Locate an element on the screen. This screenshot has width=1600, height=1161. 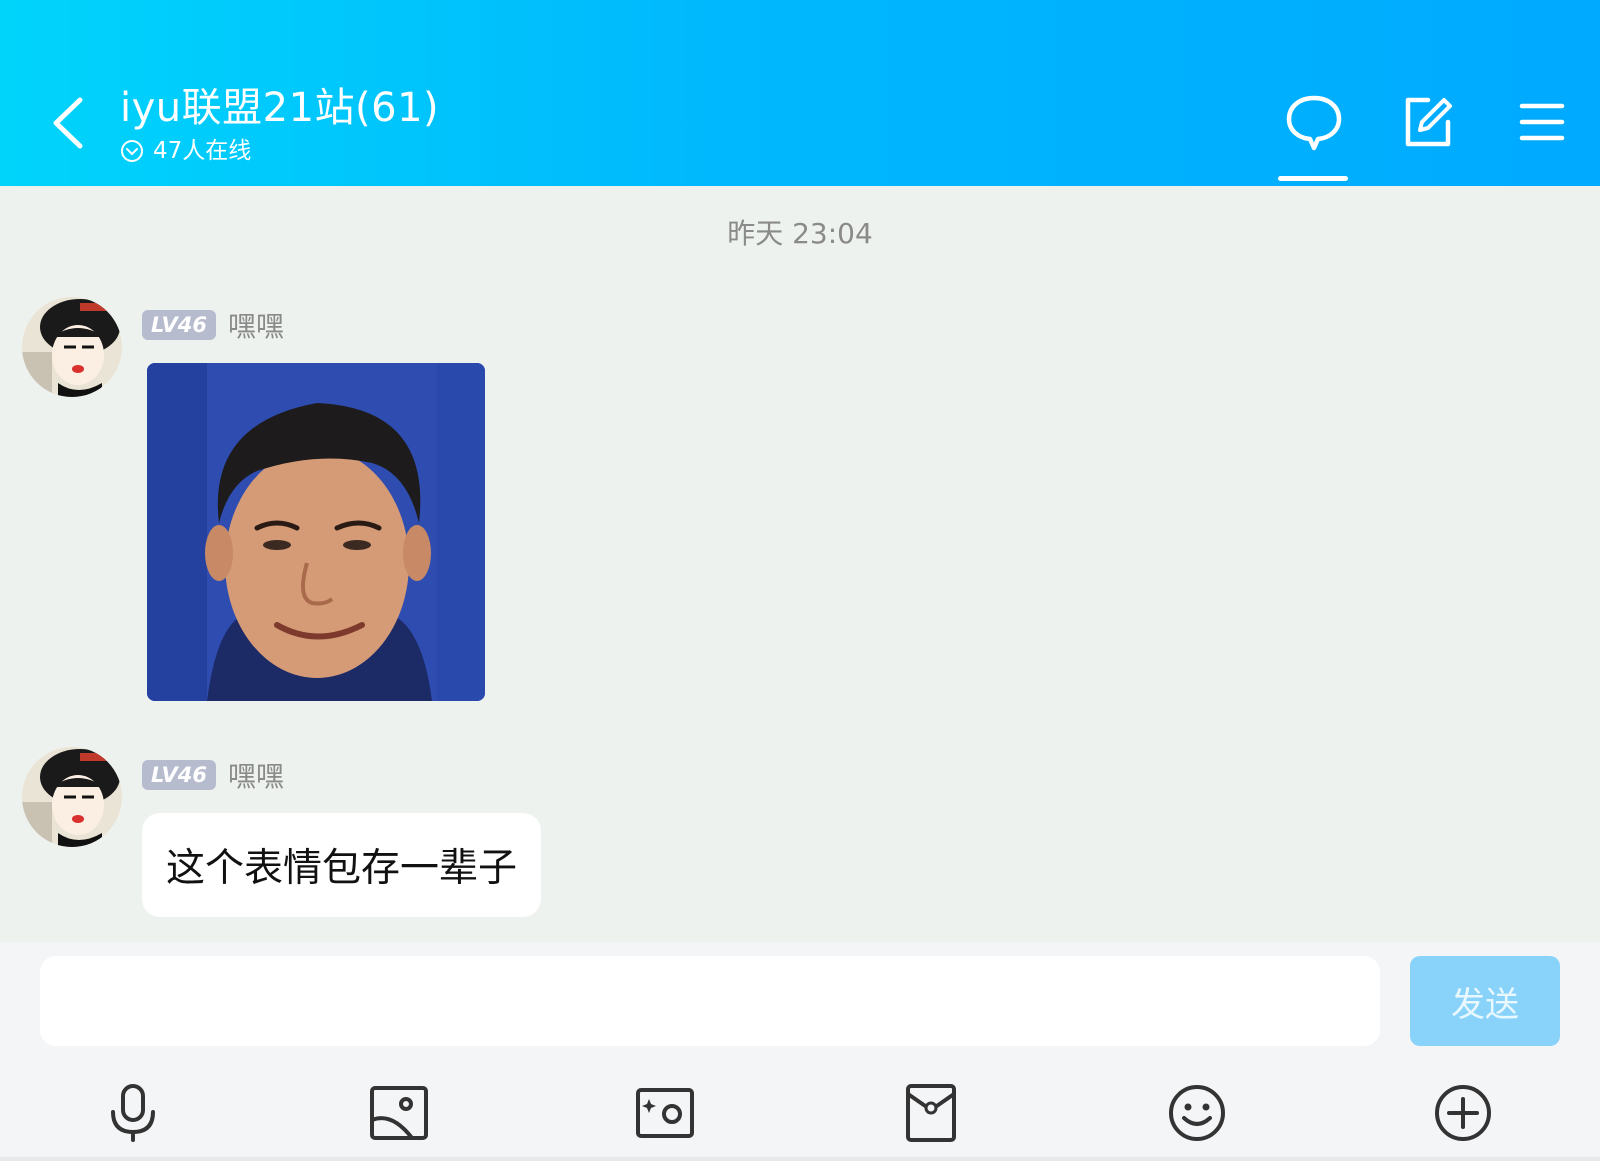
portrait-photo is located at coordinates (316, 532).